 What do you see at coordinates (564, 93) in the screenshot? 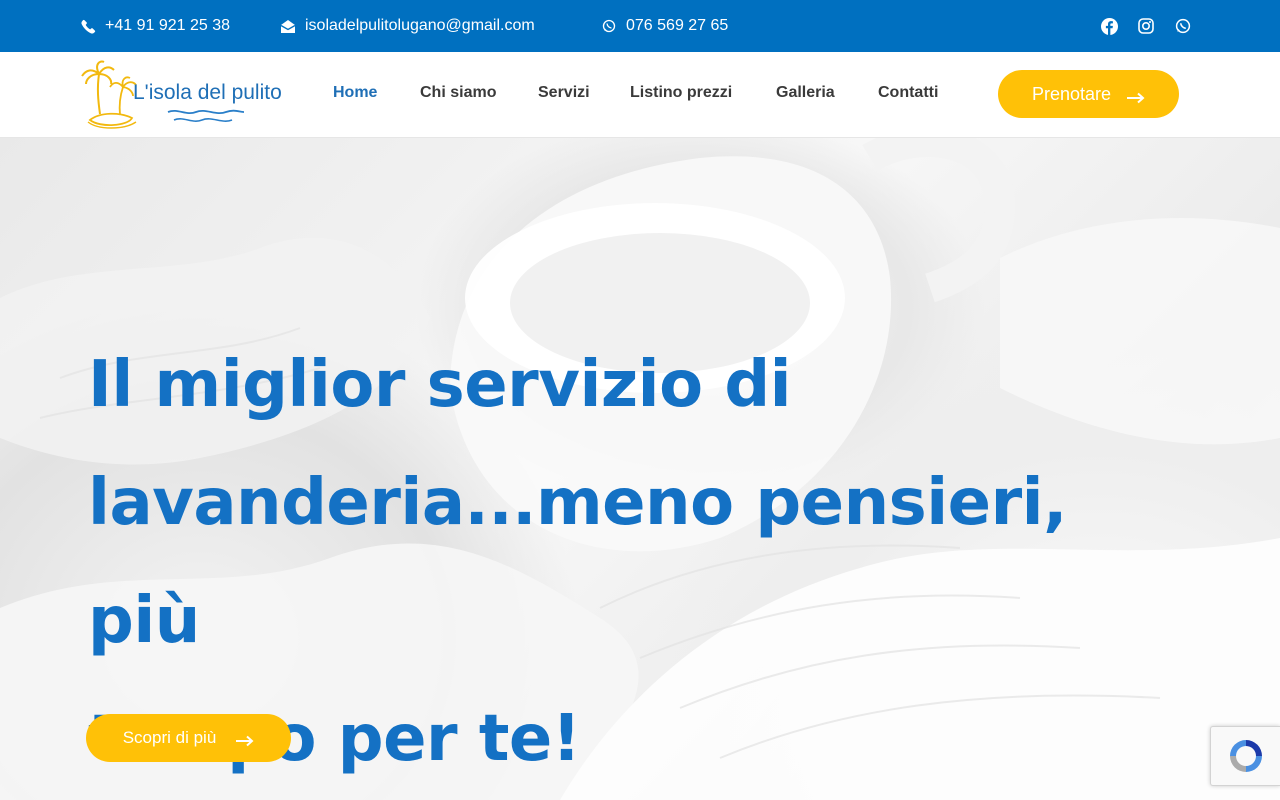
I see `nav-servizi: Servizi` at bounding box center [564, 93].